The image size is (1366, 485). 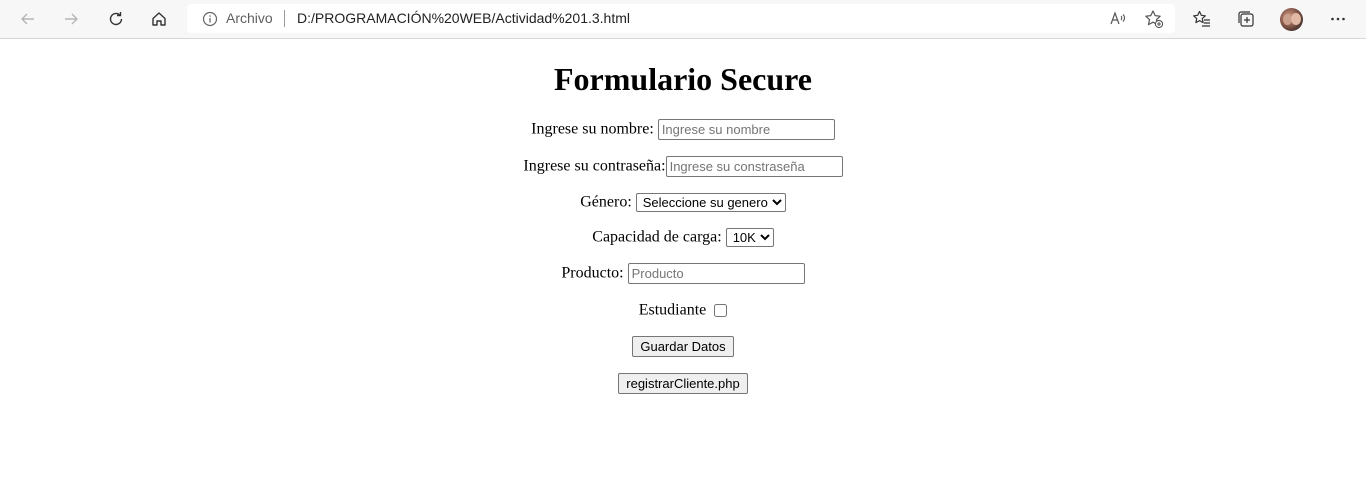 I want to click on address-prefix: Archivo, so click(x=249, y=18).